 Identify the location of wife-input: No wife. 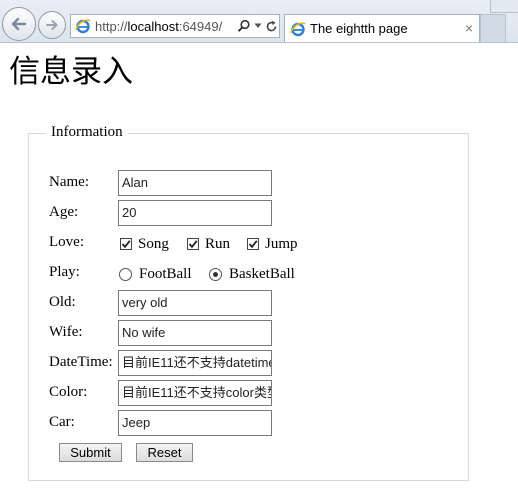
(195, 333).